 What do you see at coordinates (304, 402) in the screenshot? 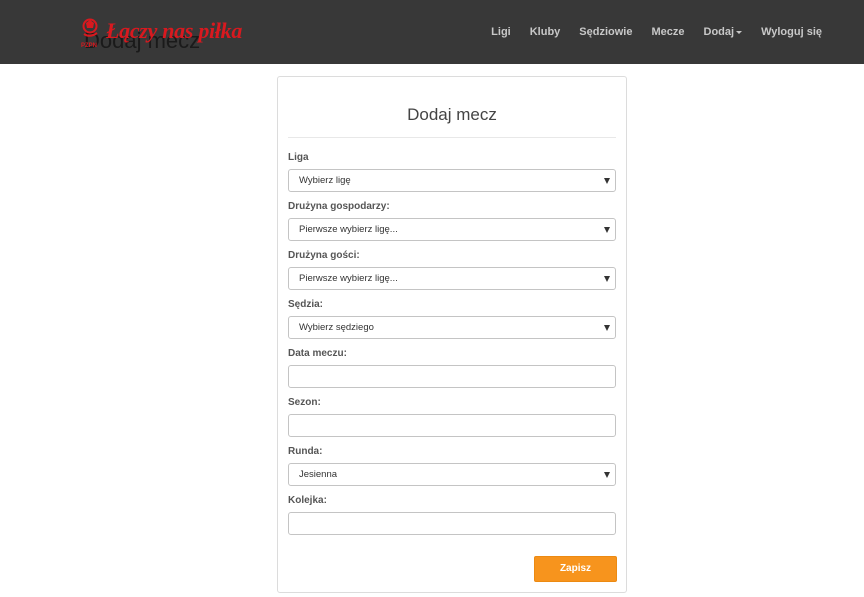
I see `field-label: Sezon:` at bounding box center [304, 402].